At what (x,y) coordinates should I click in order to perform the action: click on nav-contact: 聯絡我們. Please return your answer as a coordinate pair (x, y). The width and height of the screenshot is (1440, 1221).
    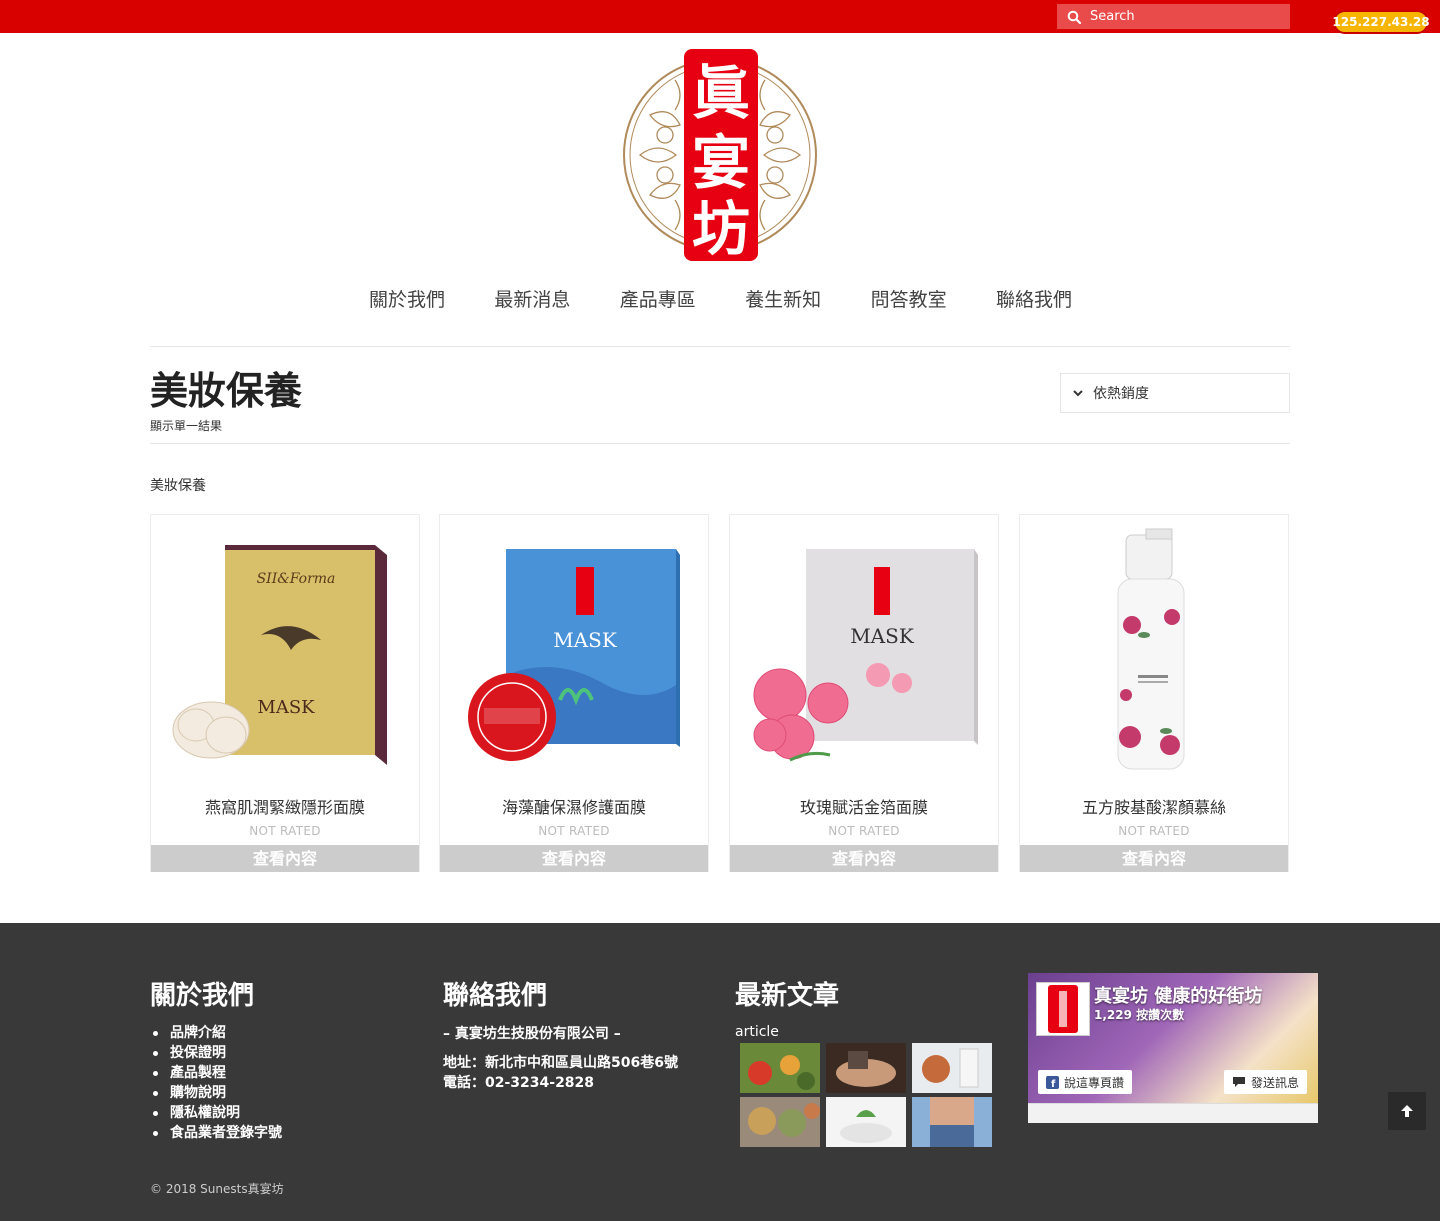
    Looking at the image, I should click on (1034, 298).